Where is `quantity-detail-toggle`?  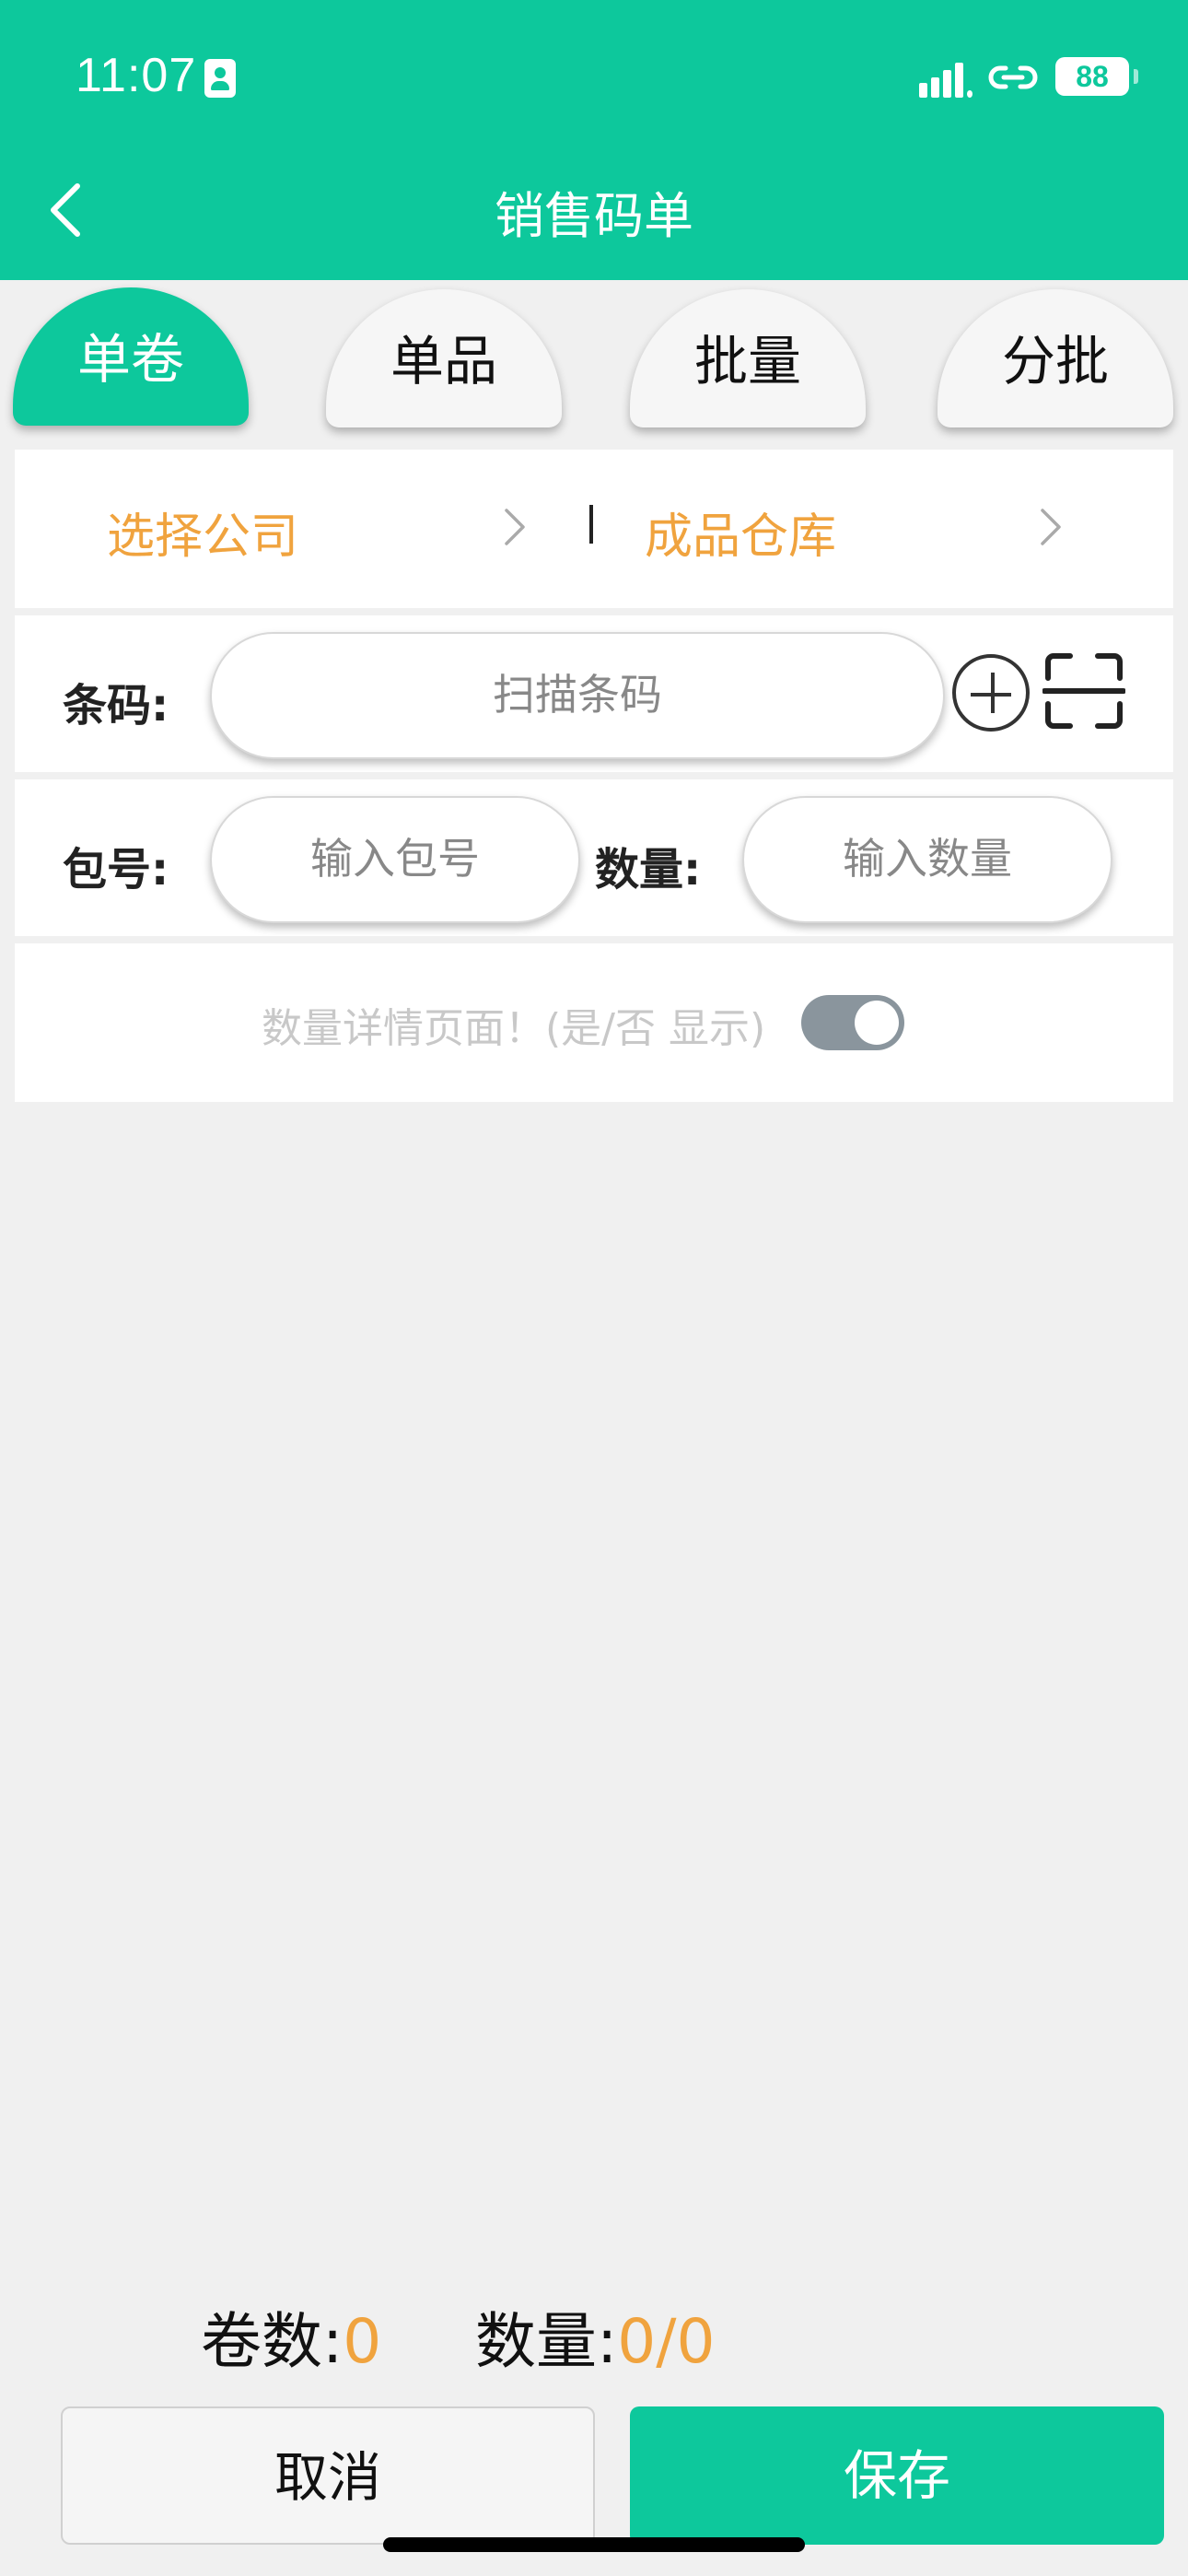 quantity-detail-toggle is located at coordinates (852, 1022).